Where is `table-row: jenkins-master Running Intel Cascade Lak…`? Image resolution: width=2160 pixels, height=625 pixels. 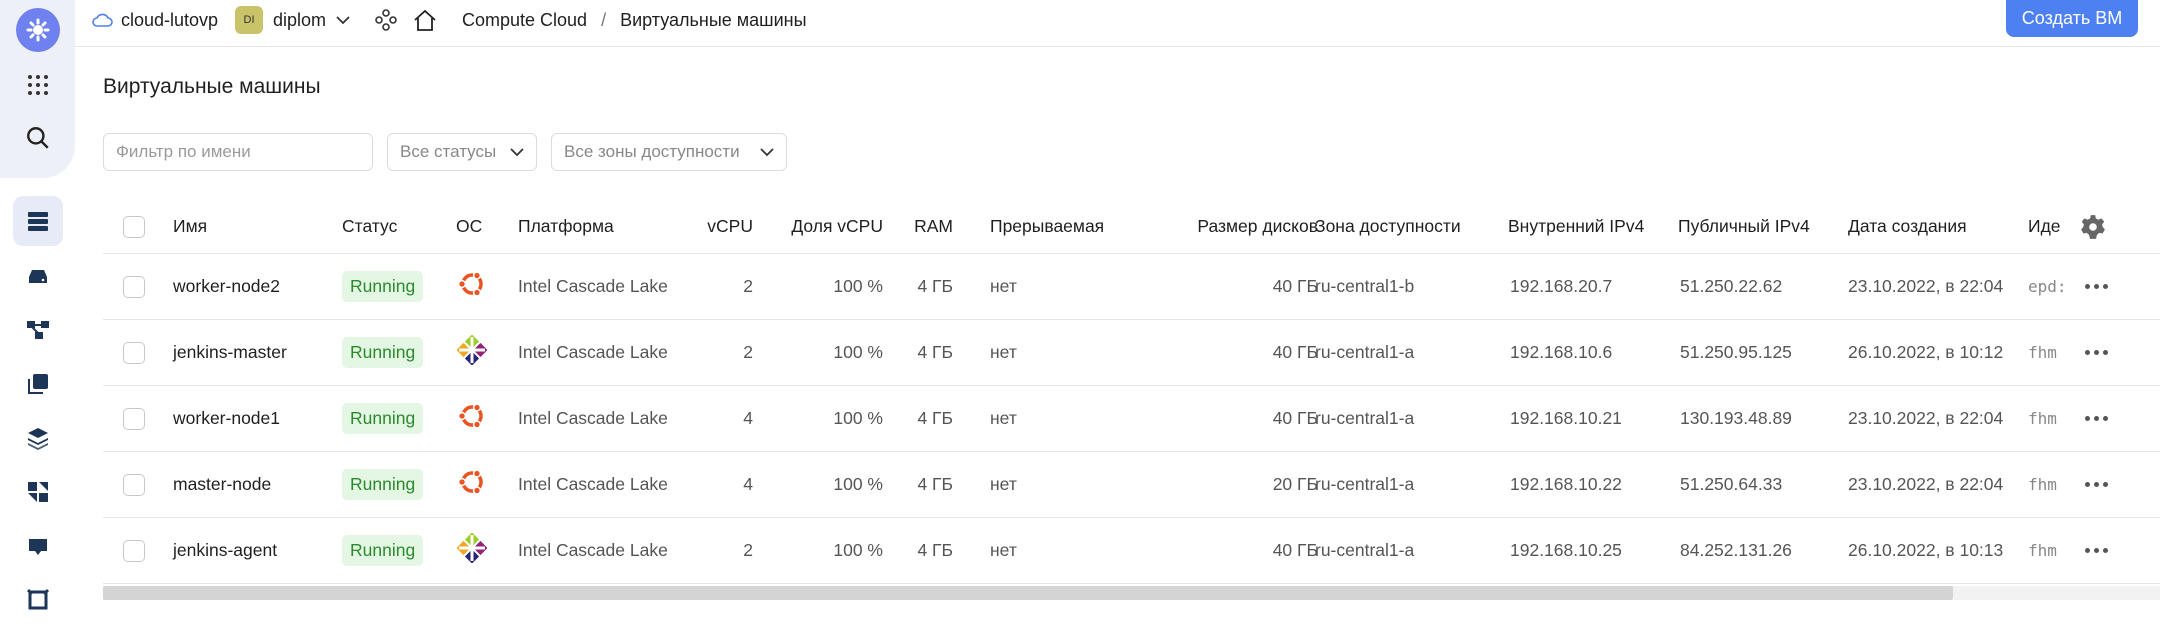 table-row: jenkins-master Running Intel Cascade Lak… is located at coordinates (1131, 353).